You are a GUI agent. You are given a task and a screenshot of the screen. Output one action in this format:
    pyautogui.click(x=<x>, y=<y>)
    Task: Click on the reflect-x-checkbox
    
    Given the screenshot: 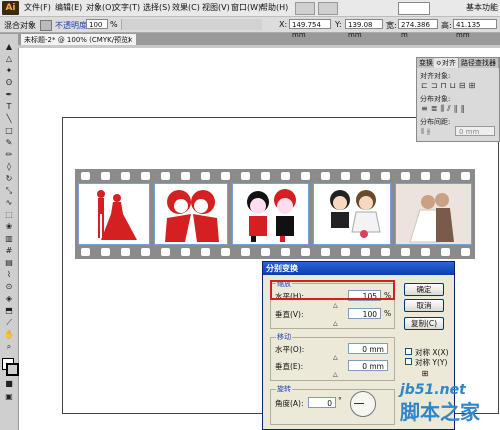 What is the action you would take?
    pyautogui.click(x=408, y=351)
    